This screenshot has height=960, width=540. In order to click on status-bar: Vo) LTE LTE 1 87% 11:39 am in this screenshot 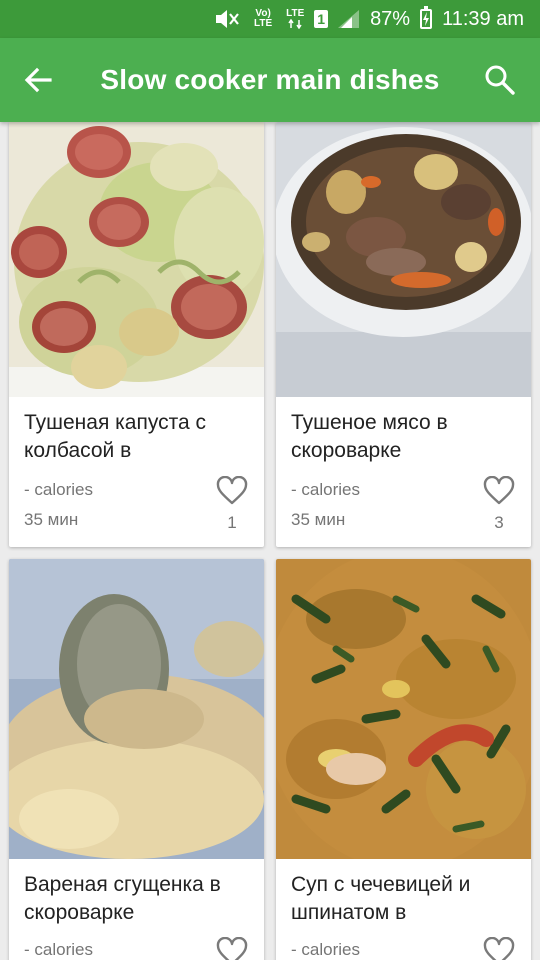, I will do `click(270, 19)`.